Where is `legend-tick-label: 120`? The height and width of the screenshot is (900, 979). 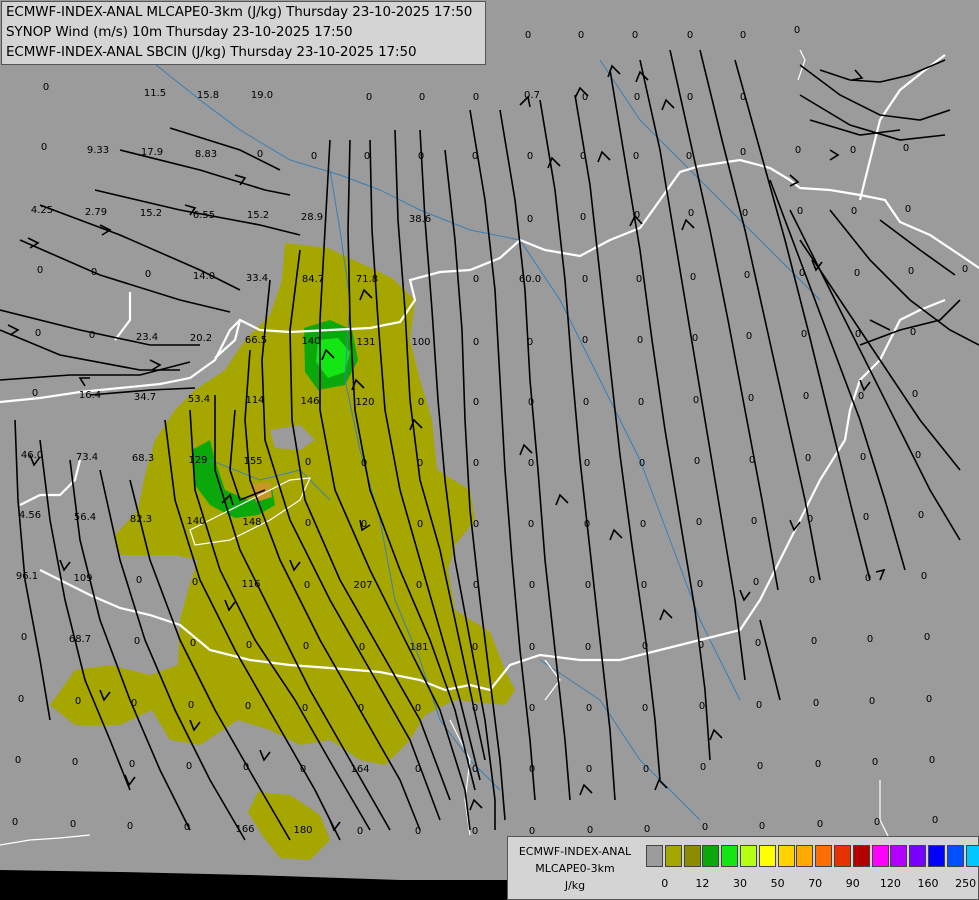
legend-tick-label: 120 is located at coordinates (890, 883).